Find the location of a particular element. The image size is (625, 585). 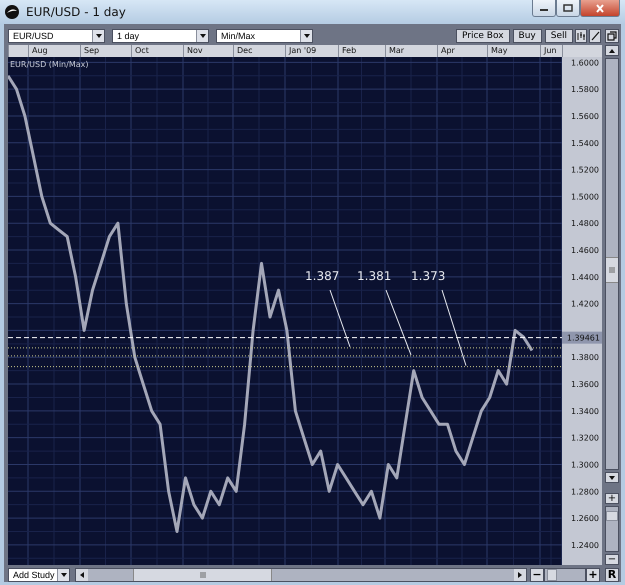

line-icon is located at coordinates (595, 36).